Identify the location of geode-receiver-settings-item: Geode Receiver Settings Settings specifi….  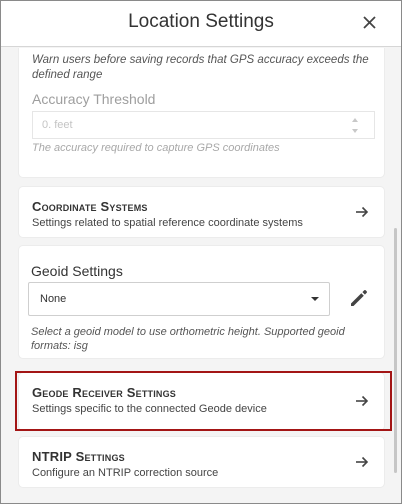
(201, 401).